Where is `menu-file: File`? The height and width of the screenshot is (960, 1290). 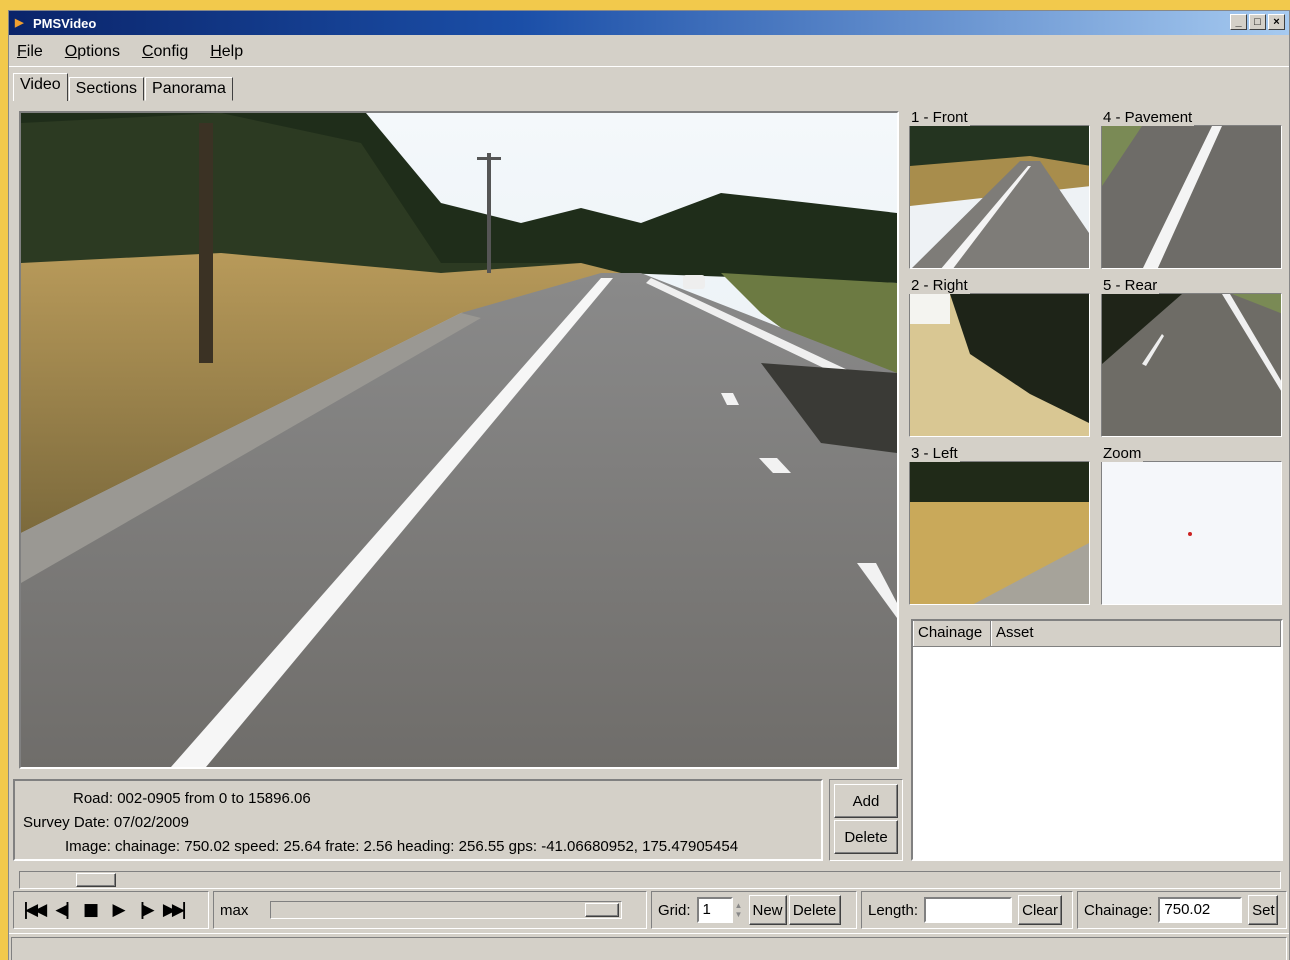 menu-file: File is located at coordinates (30, 52).